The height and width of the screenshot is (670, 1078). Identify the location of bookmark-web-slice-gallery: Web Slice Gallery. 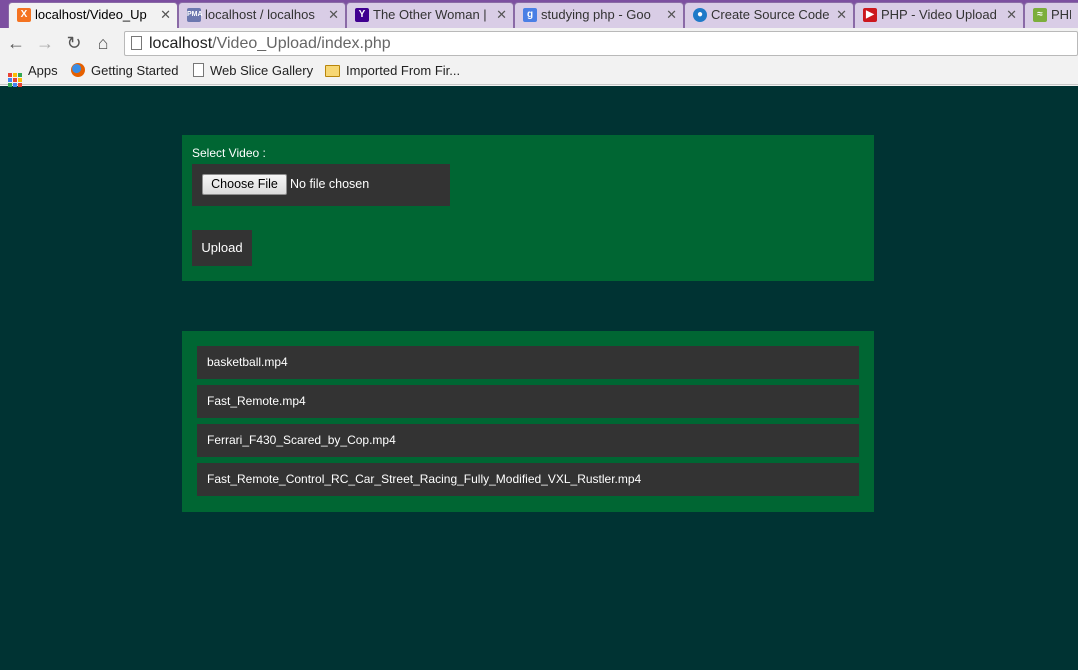
(253, 71).